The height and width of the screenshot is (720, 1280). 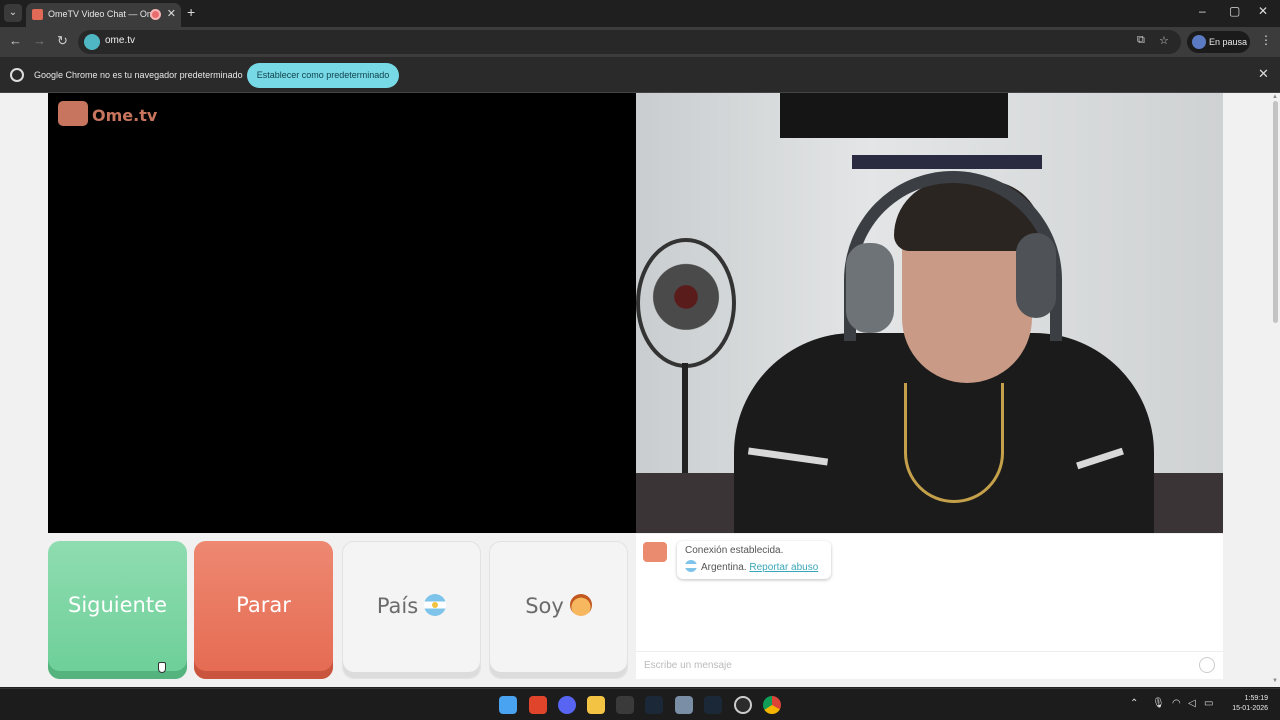 What do you see at coordinates (1263, 74) in the screenshot?
I see `infobar-close-icon: ✕` at bounding box center [1263, 74].